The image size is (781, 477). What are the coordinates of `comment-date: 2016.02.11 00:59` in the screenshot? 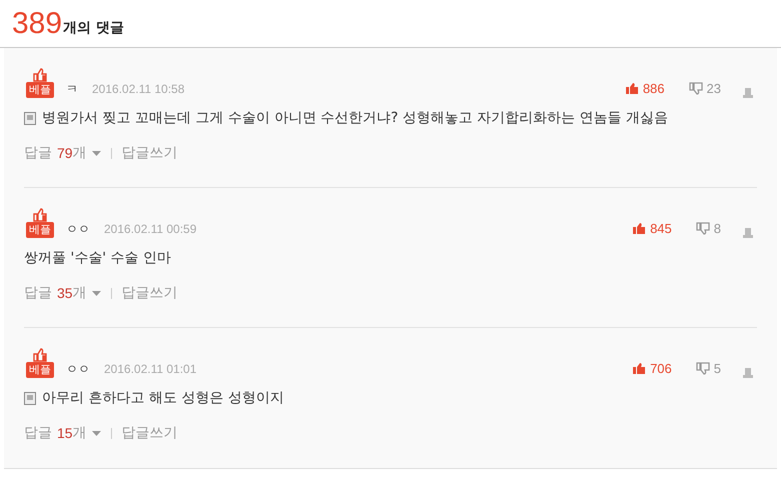 It's located at (150, 229).